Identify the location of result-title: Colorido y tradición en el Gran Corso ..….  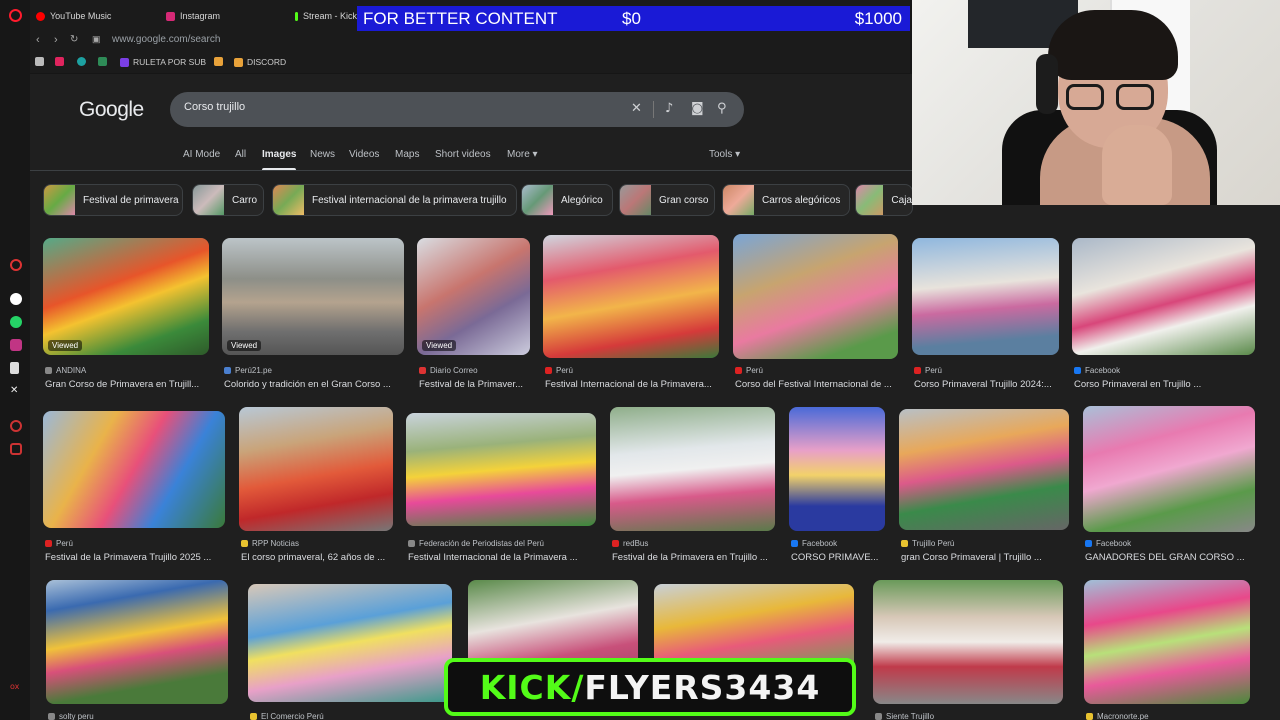
(315, 384).